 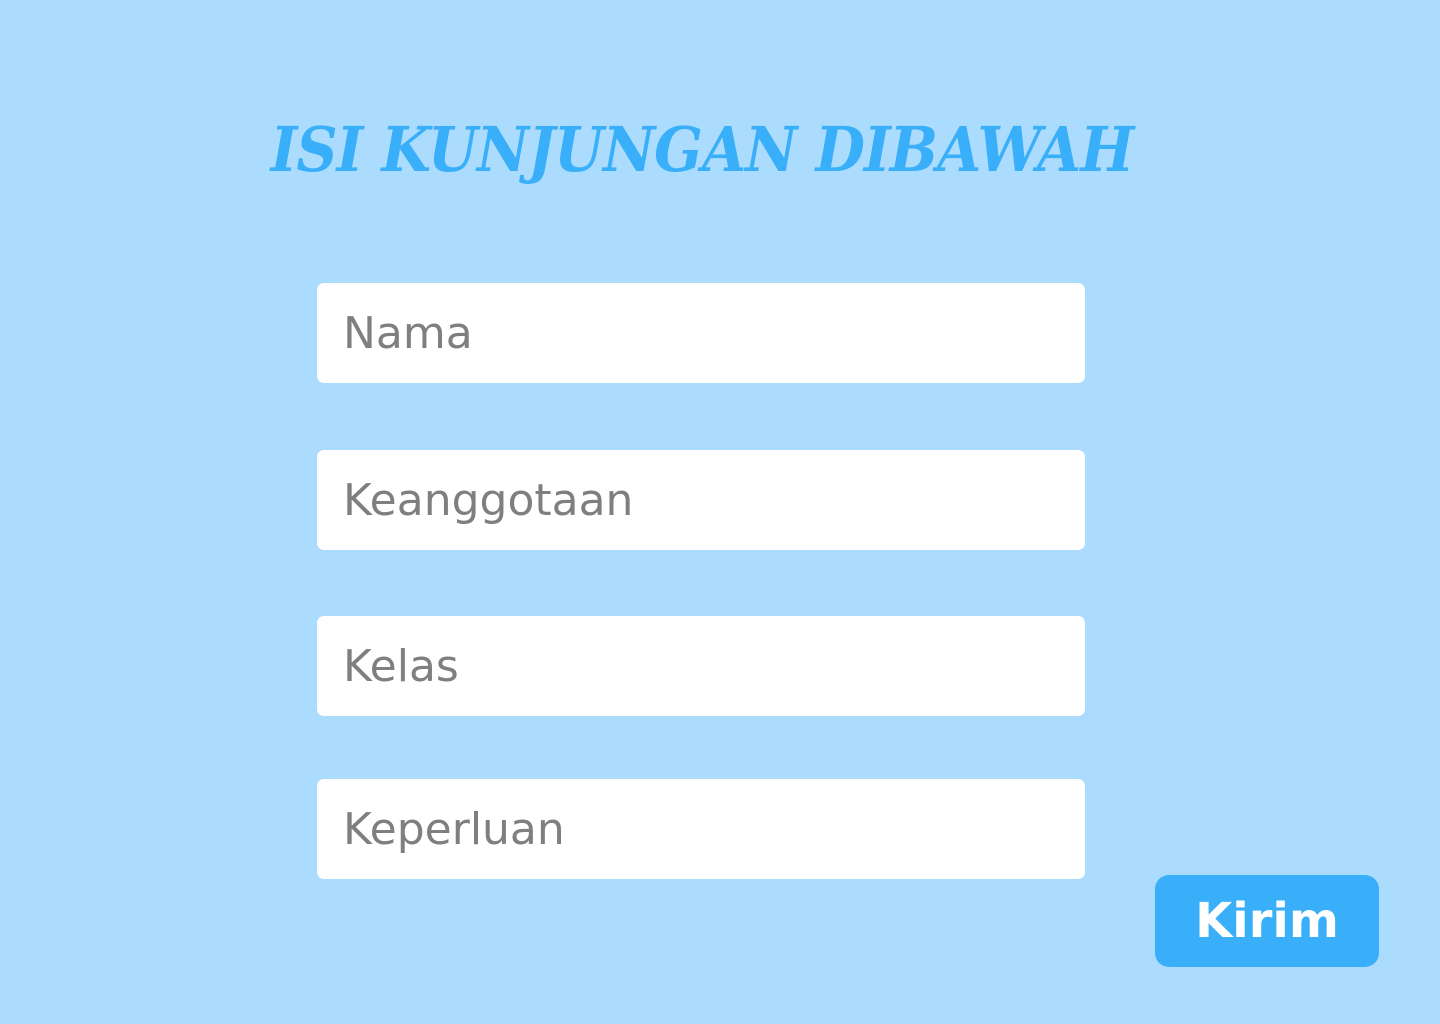 What do you see at coordinates (1267, 921) in the screenshot?
I see `submit-button: Kirim` at bounding box center [1267, 921].